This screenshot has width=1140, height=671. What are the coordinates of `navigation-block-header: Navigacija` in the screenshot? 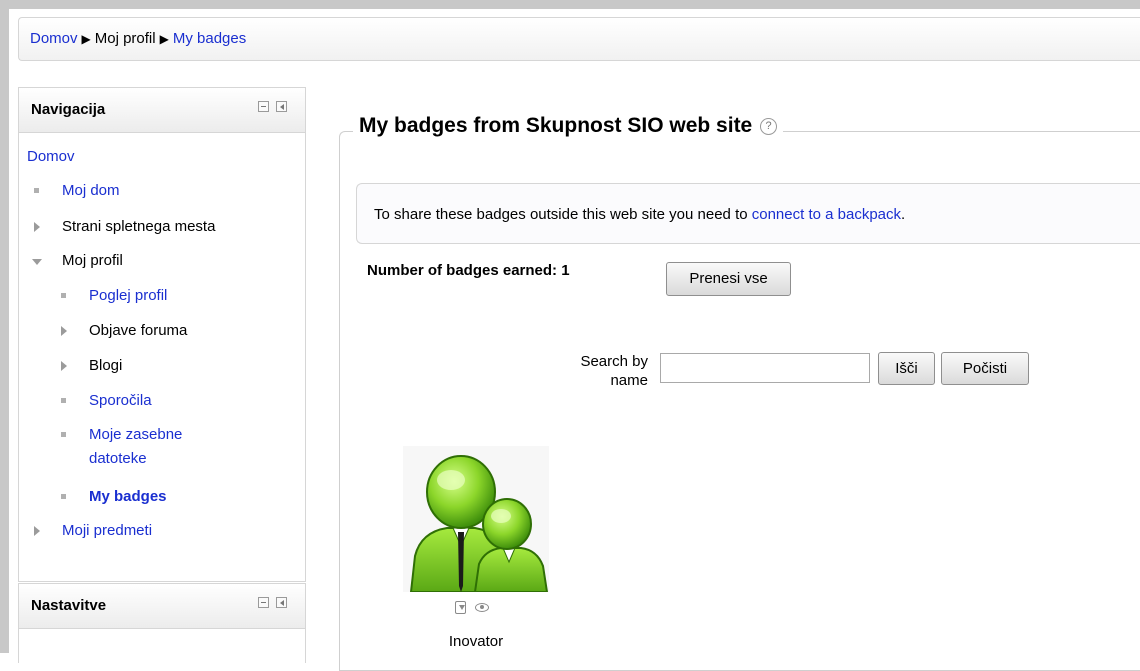 It's located at (162, 110).